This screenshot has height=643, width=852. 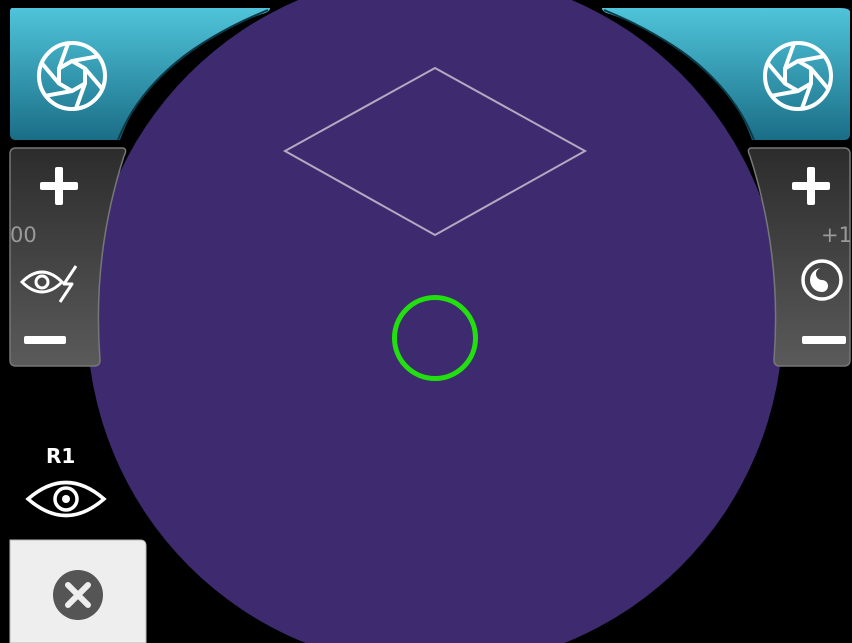 I want to click on right-decrease-button, so click(x=821, y=340).